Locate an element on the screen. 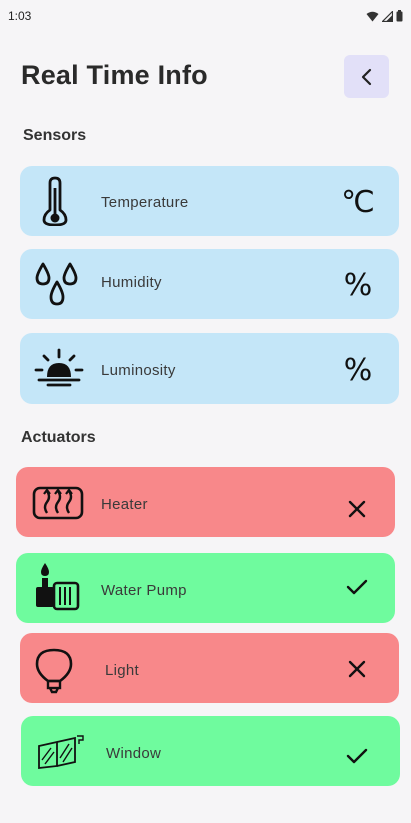 The image size is (411, 823). status-bar: 1:03 is located at coordinates (205, 16).